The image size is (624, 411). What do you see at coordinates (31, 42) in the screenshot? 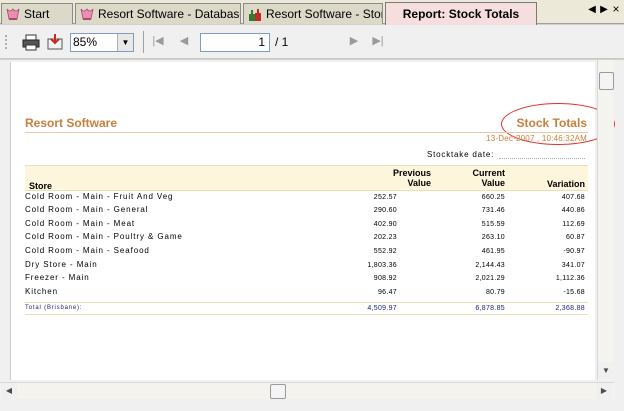
I see `print-icon` at bounding box center [31, 42].